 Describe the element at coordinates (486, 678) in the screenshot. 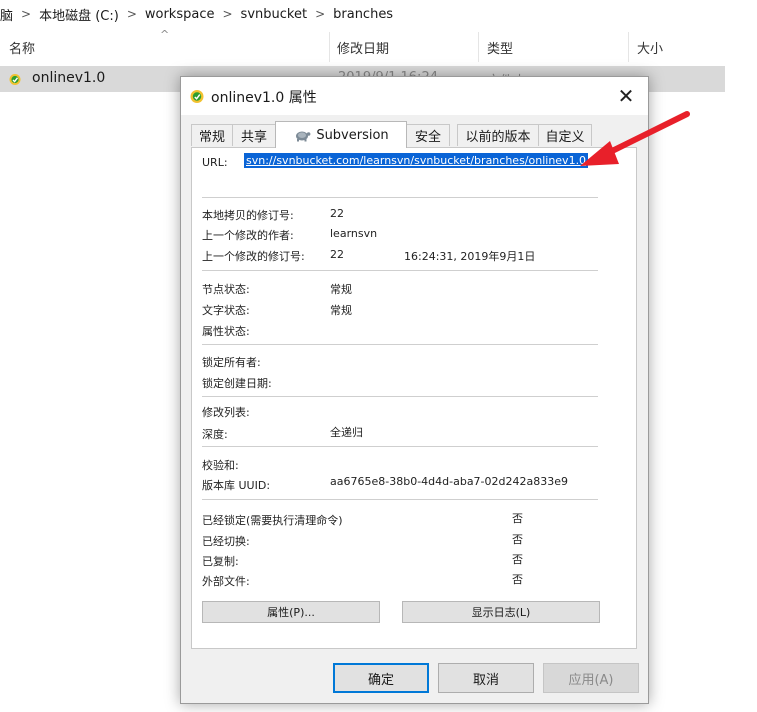

I see `cancel-button: 取消` at that location.